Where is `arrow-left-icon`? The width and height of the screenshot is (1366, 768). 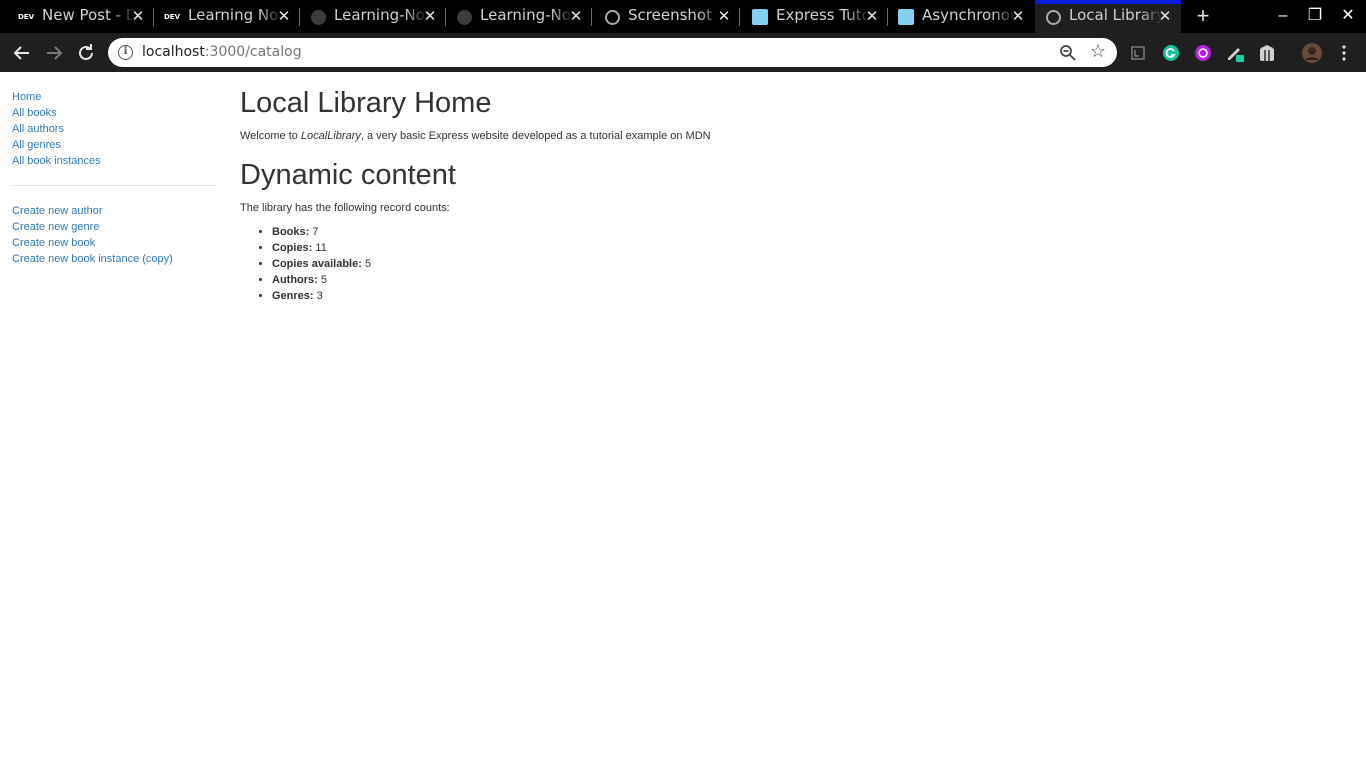 arrow-left-icon is located at coordinates (21, 53).